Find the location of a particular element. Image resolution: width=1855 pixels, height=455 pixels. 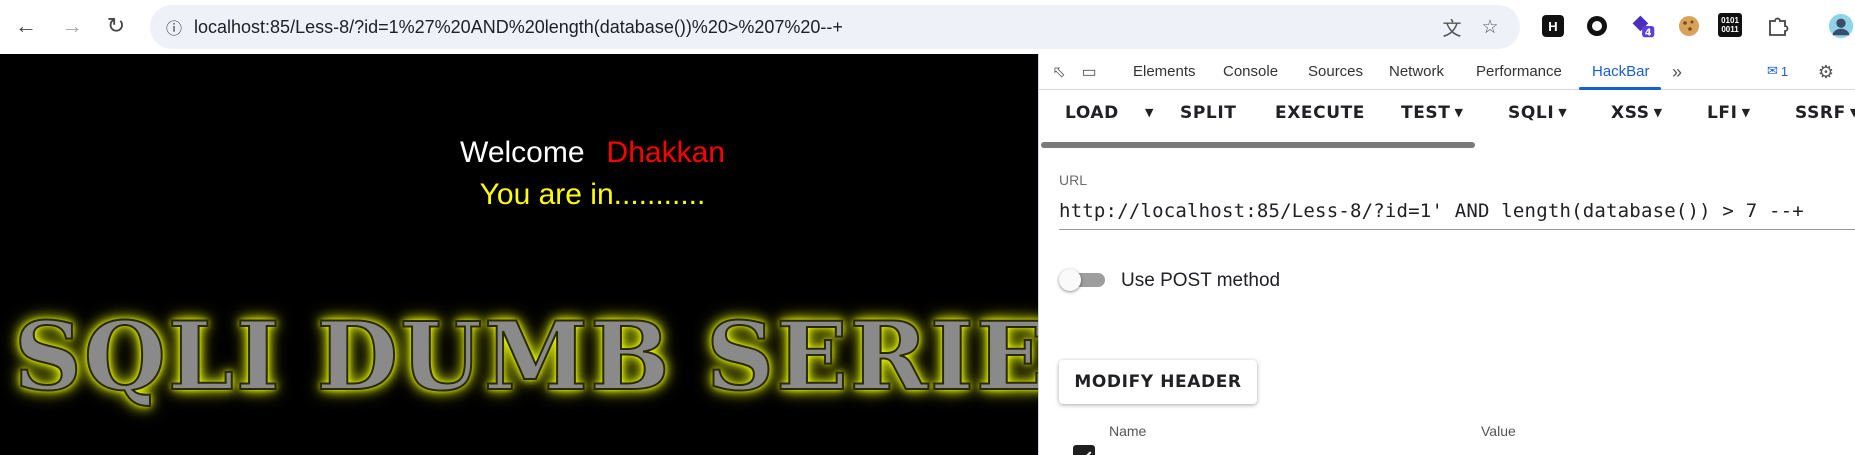

post-method-toggle is located at coordinates (1082, 280).